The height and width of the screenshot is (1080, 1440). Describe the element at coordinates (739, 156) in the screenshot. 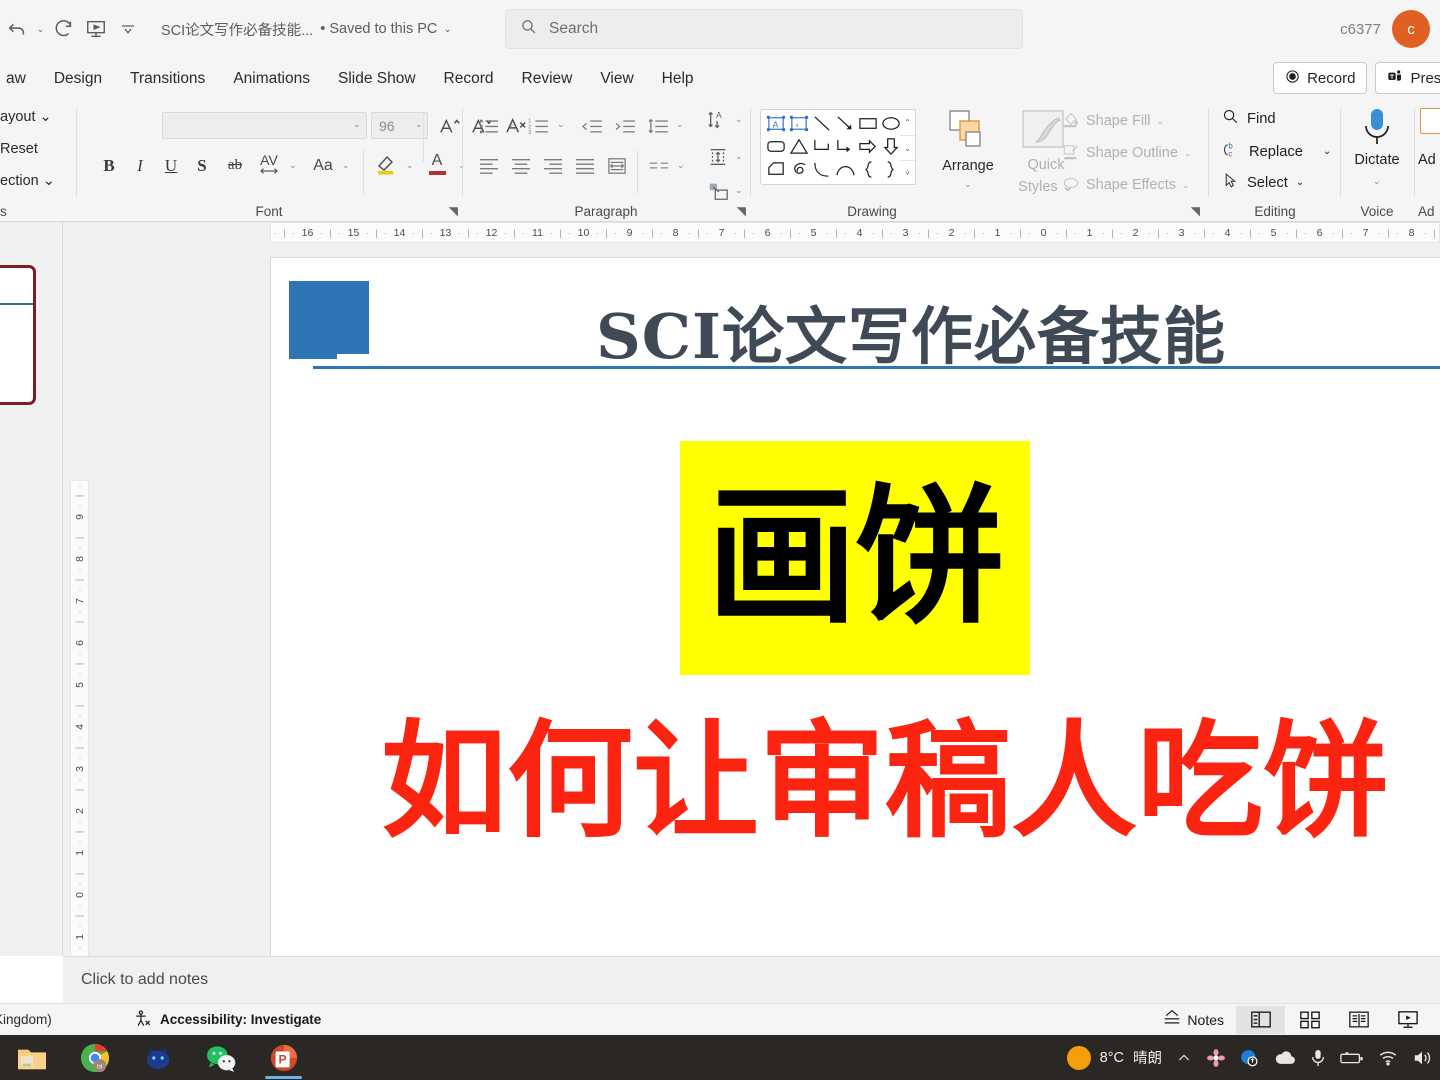

I see `align-text-chevron-down-icon: ⌄` at that location.